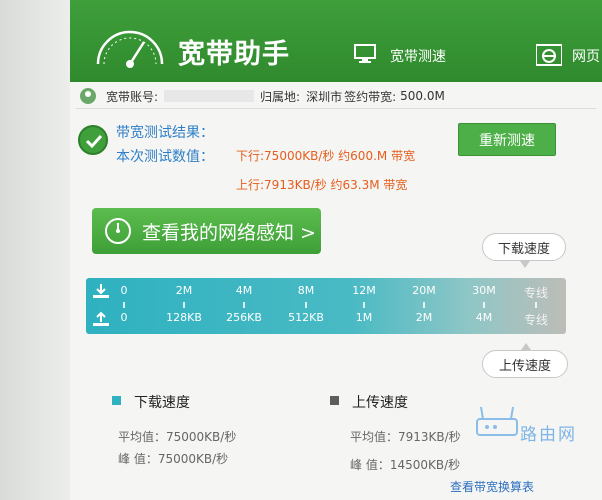 Image resolution: width=602 pixels, height=500 pixels. Describe the element at coordinates (244, 290) in the screenshot. I see `download-tick: 4M` at that location.